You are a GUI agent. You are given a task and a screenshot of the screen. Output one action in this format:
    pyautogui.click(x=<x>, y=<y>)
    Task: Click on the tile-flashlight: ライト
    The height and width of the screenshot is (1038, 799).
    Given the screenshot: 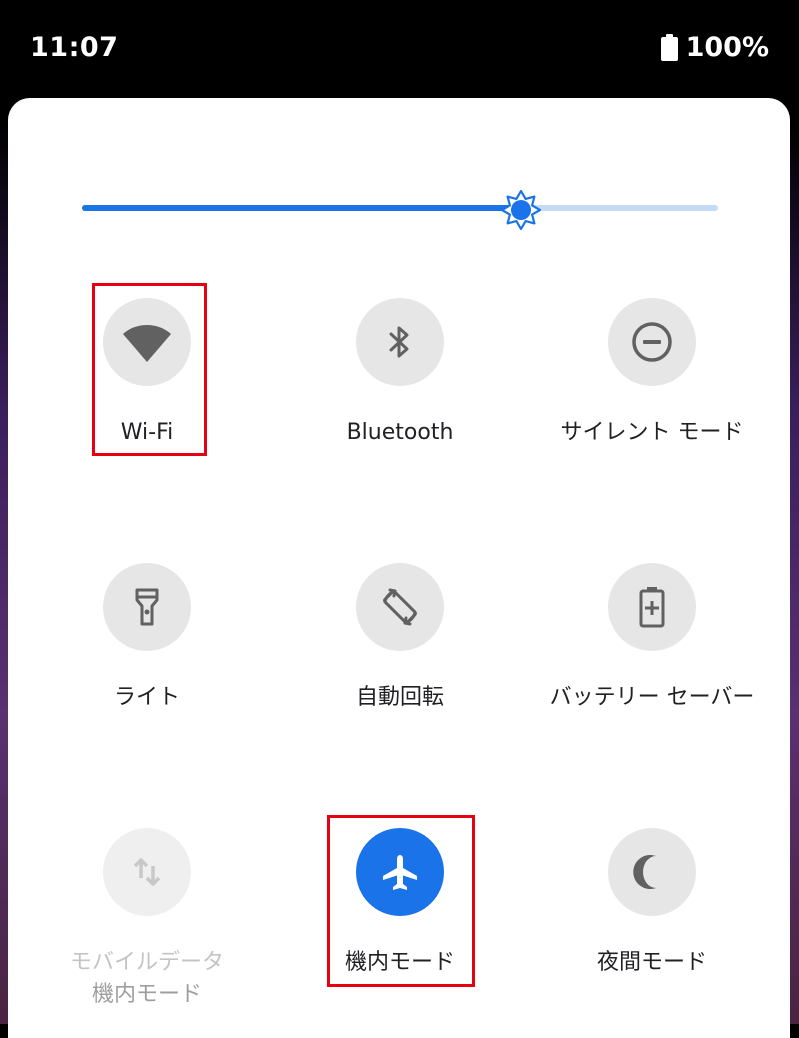 What is the action you would take?
    pyautogui.click(x=147, y=638)
    